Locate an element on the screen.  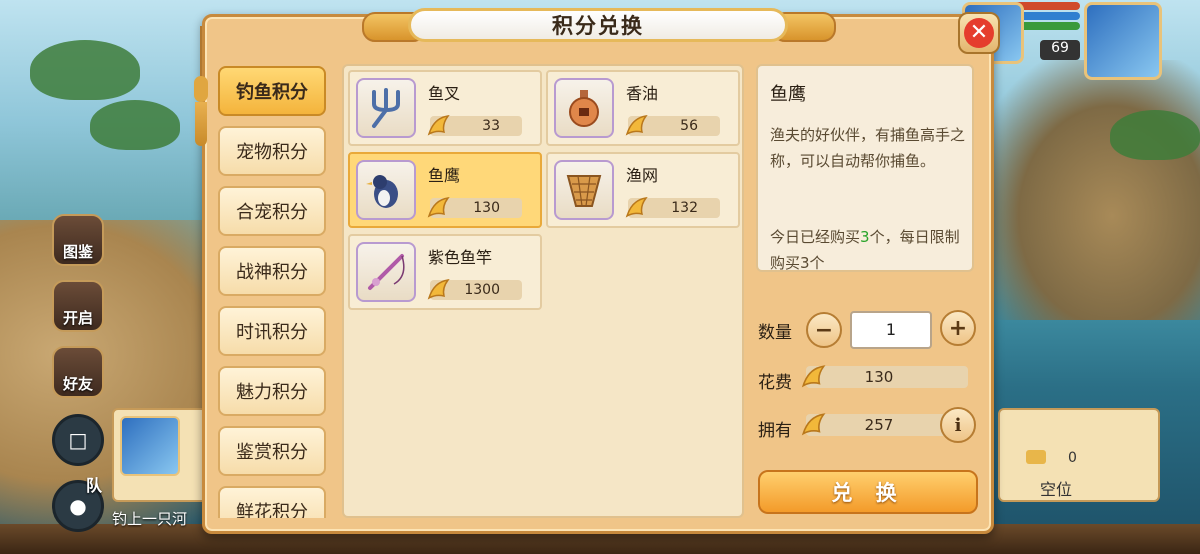
info-icon: i is located at coordinates (958, 425).